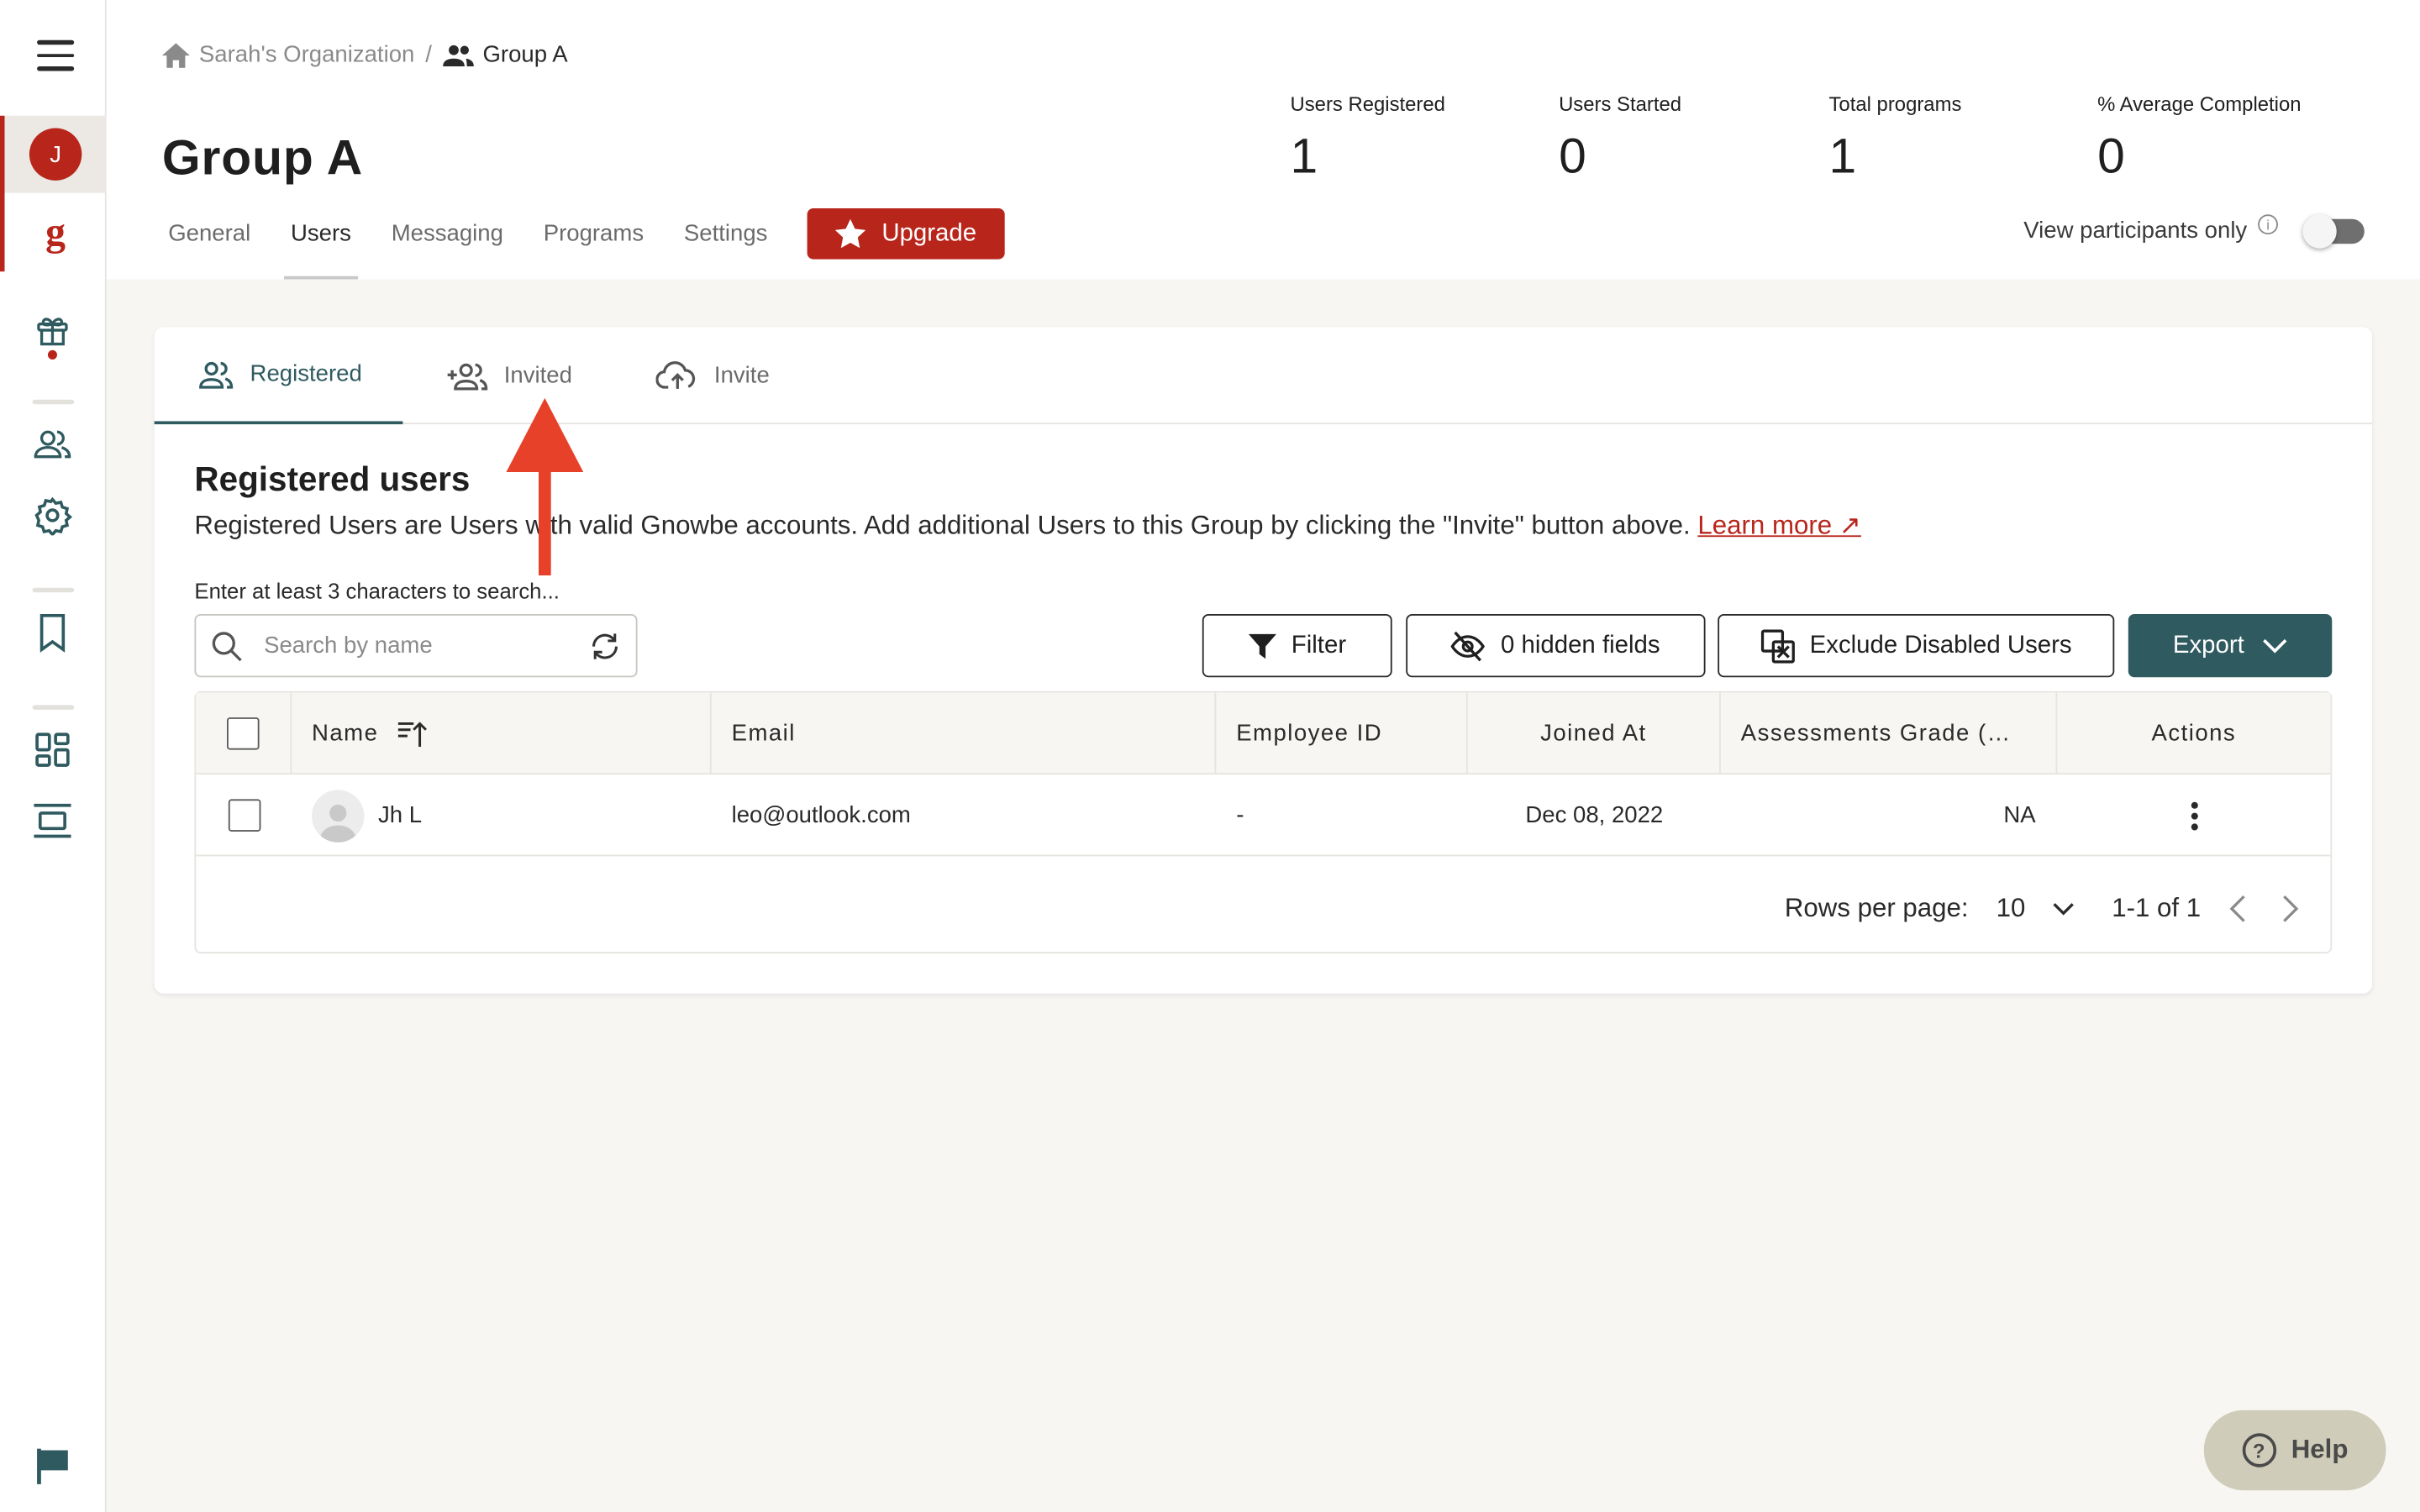  I want to click on search-box, so click(416, 646).